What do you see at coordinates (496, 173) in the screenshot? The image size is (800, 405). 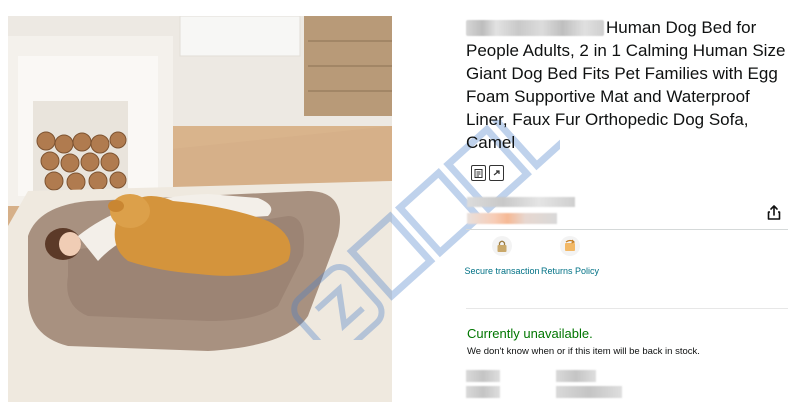 I see `arrow-icon` at bounding box center [496, 173].